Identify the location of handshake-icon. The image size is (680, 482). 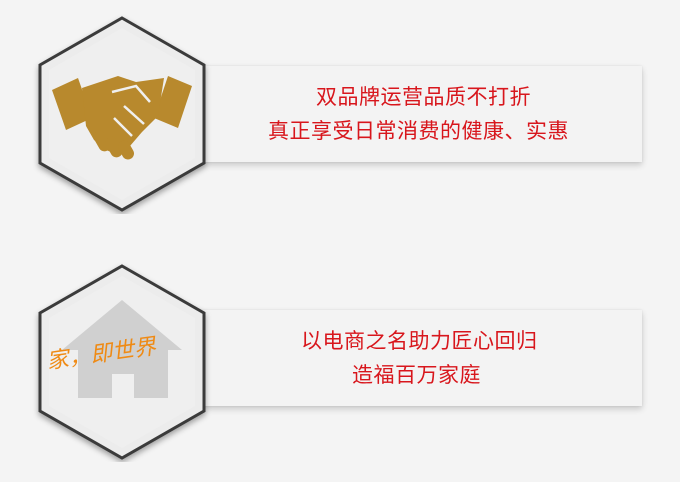
(122, 114).